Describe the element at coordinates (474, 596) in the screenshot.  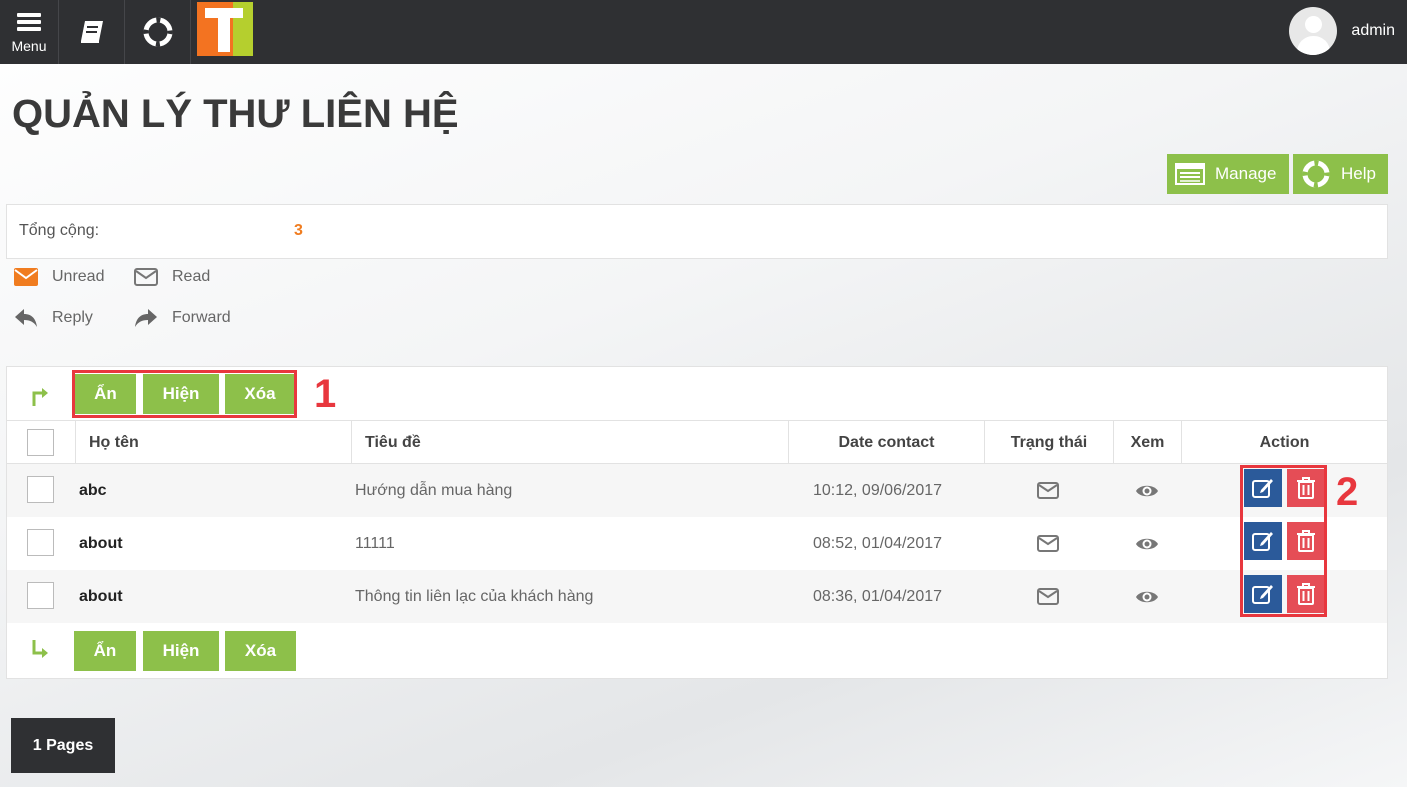
I see `row-subject: Thông tin liên lạc của khách hàng` at that location.